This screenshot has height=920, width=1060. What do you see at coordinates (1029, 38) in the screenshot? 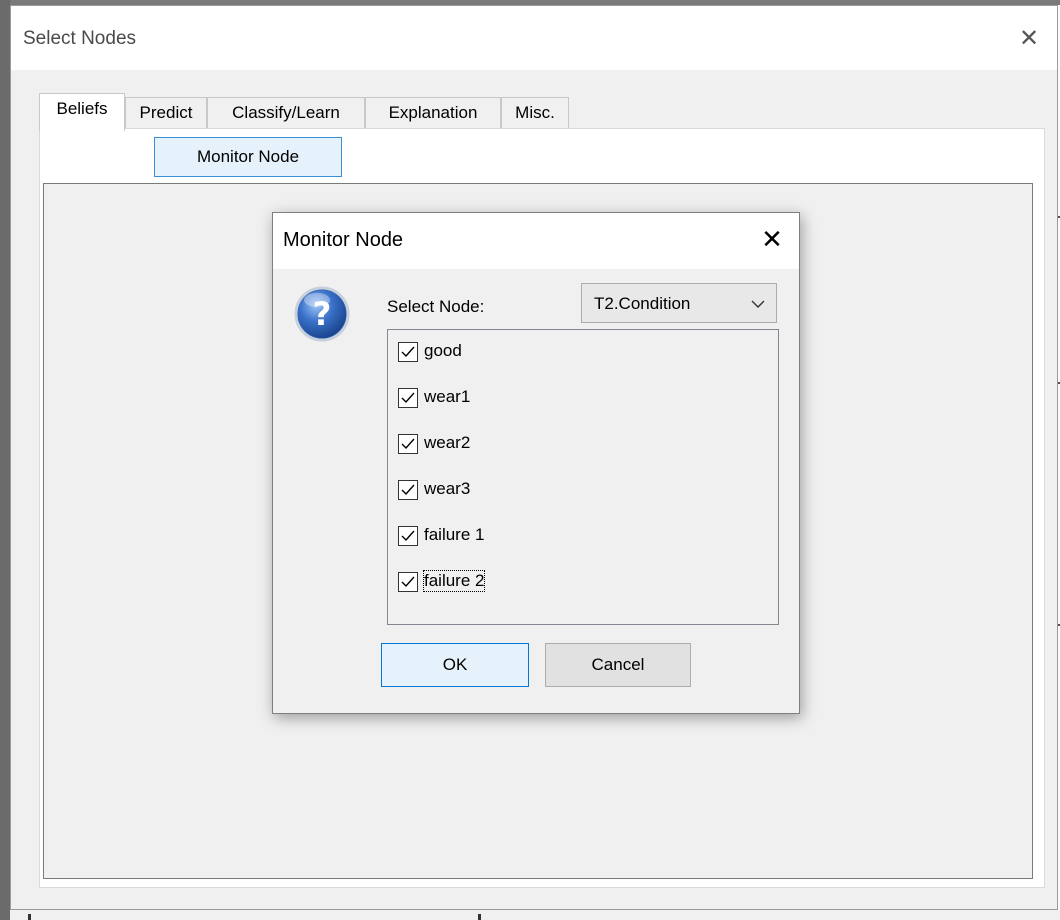
I see `window-close-icon: ✕` at bounding box center [1029, 38].